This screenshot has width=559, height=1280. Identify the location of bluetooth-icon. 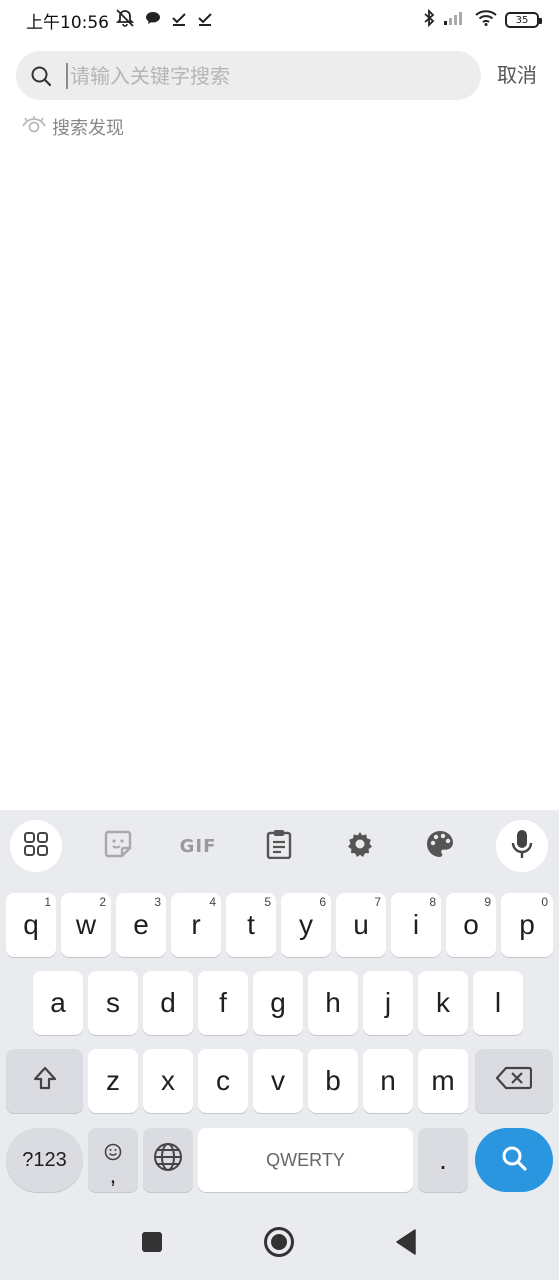
(429, 19).